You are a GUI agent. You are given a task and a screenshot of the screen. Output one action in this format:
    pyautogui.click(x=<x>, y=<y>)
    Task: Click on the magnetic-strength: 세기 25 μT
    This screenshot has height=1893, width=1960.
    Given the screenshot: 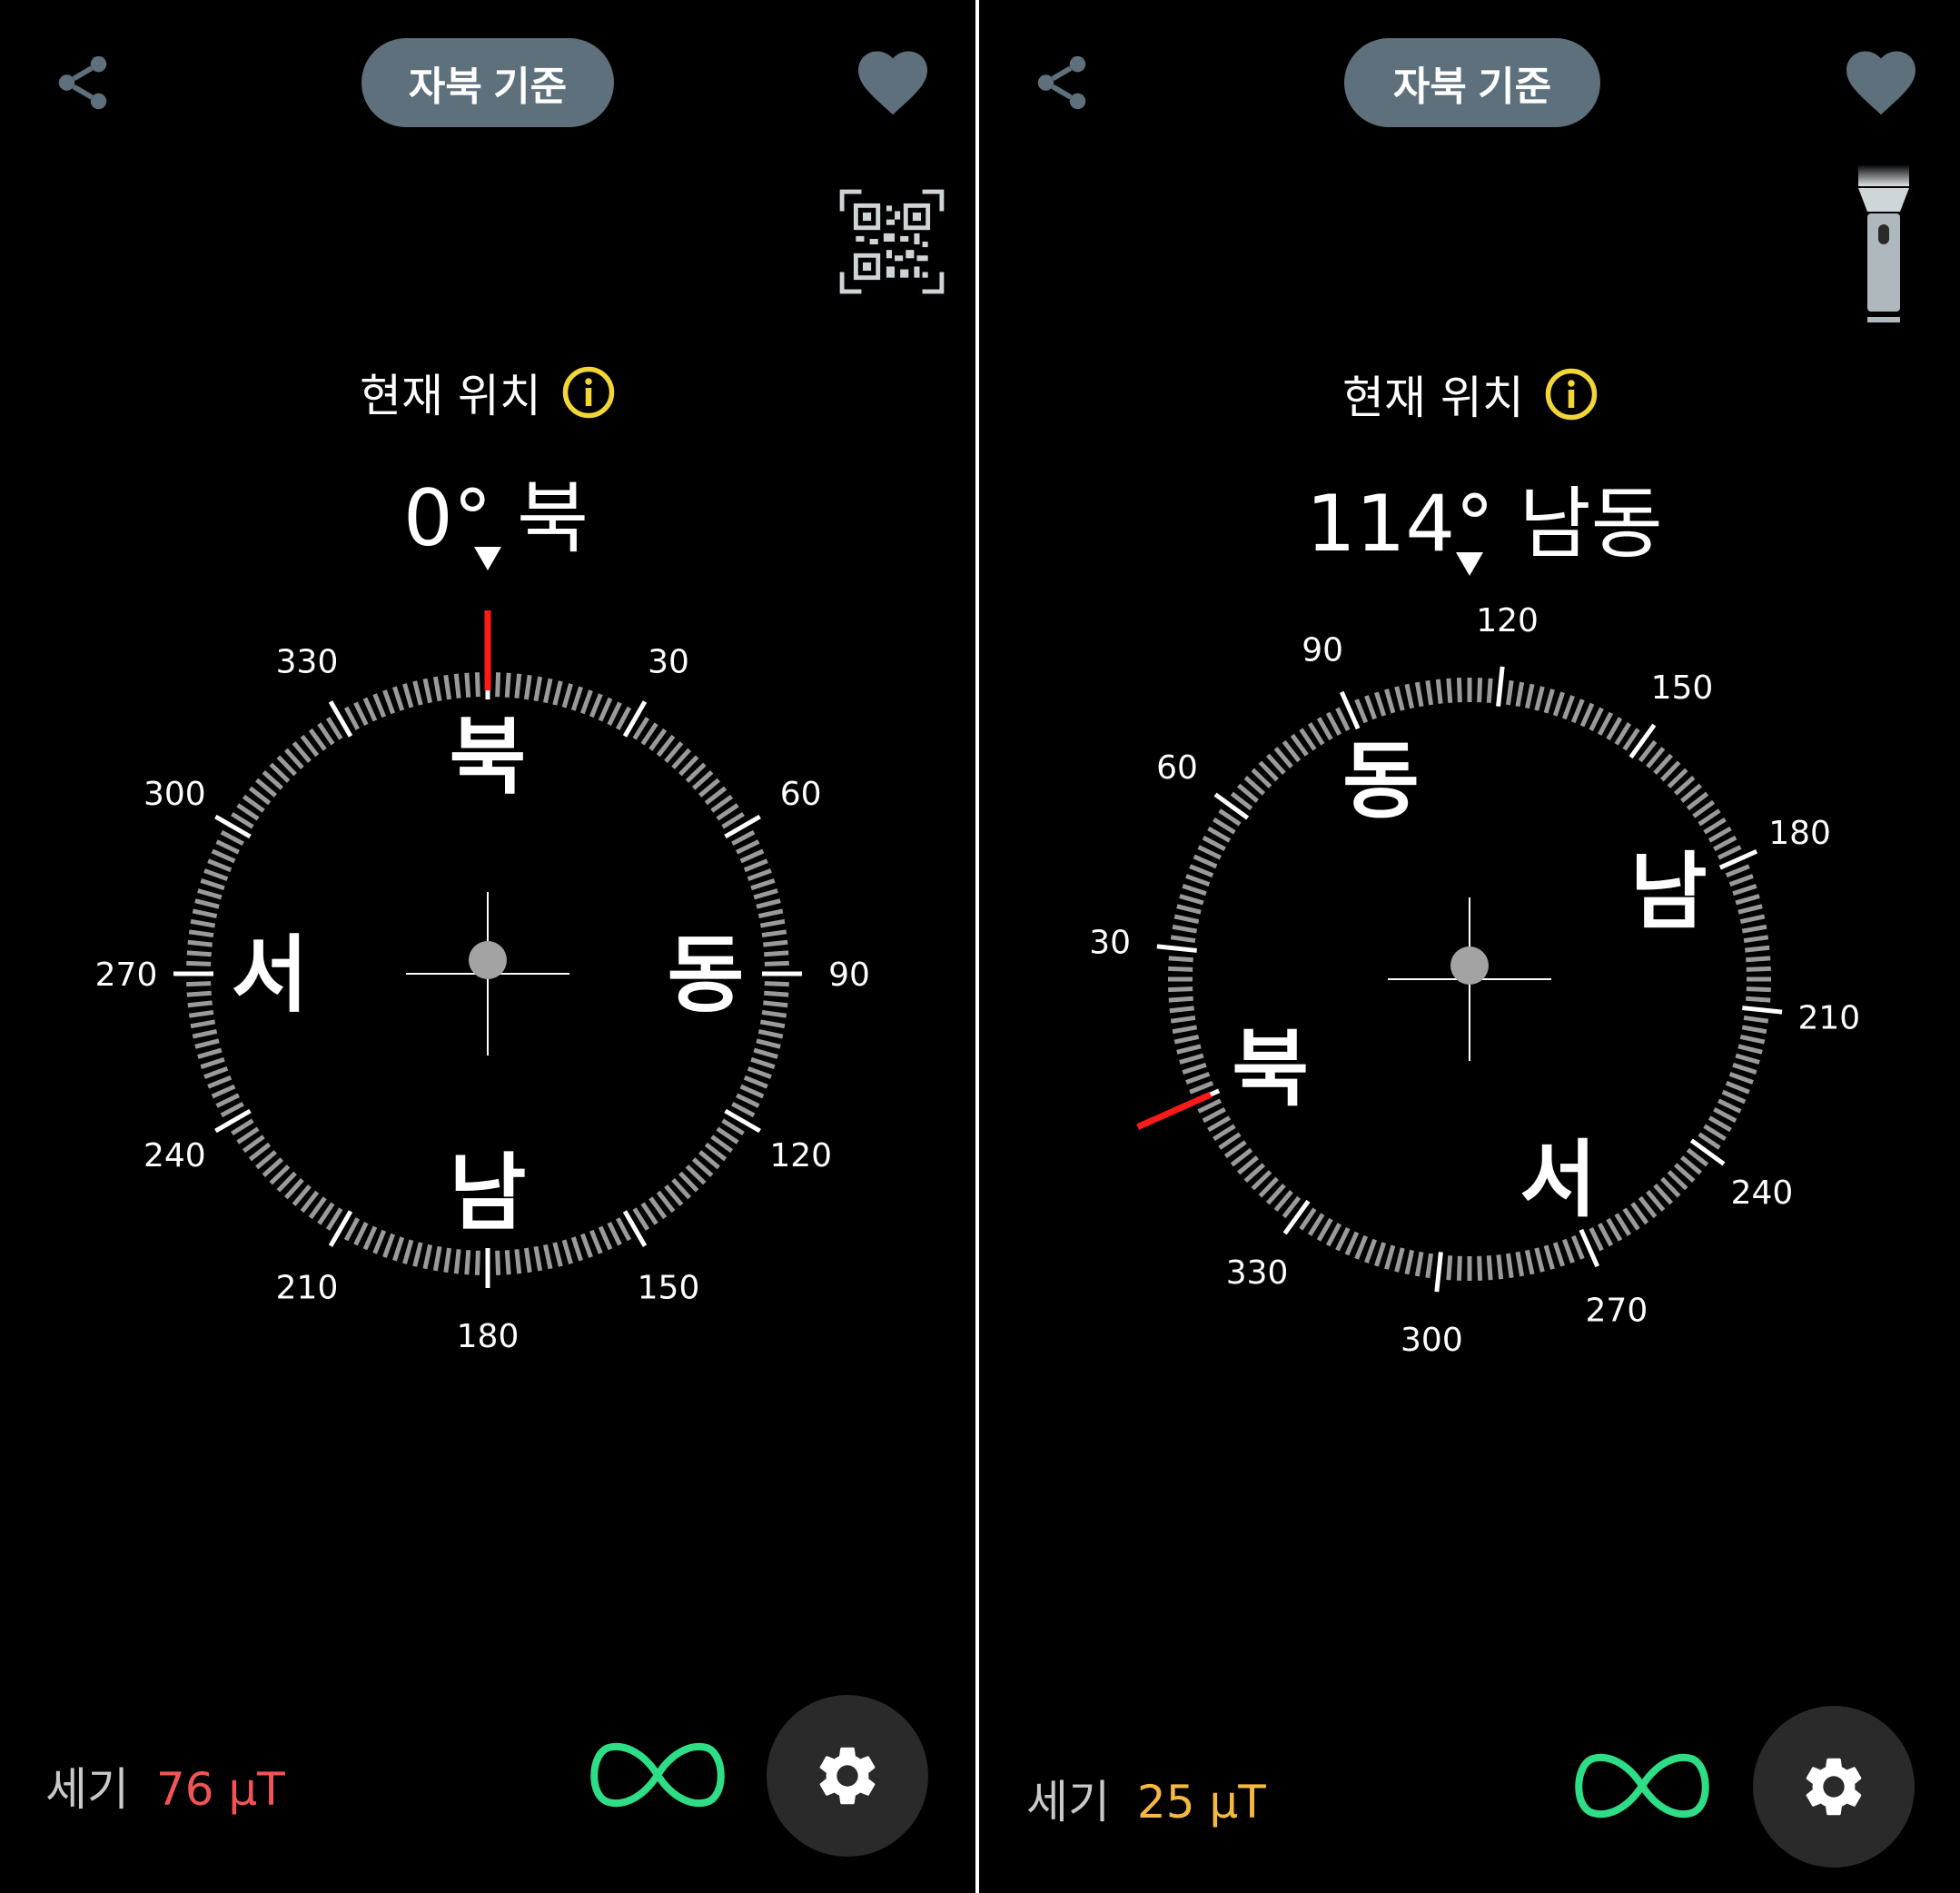 What is the action you would take?
    pyautogui.click(x=1146, y=1798)
    